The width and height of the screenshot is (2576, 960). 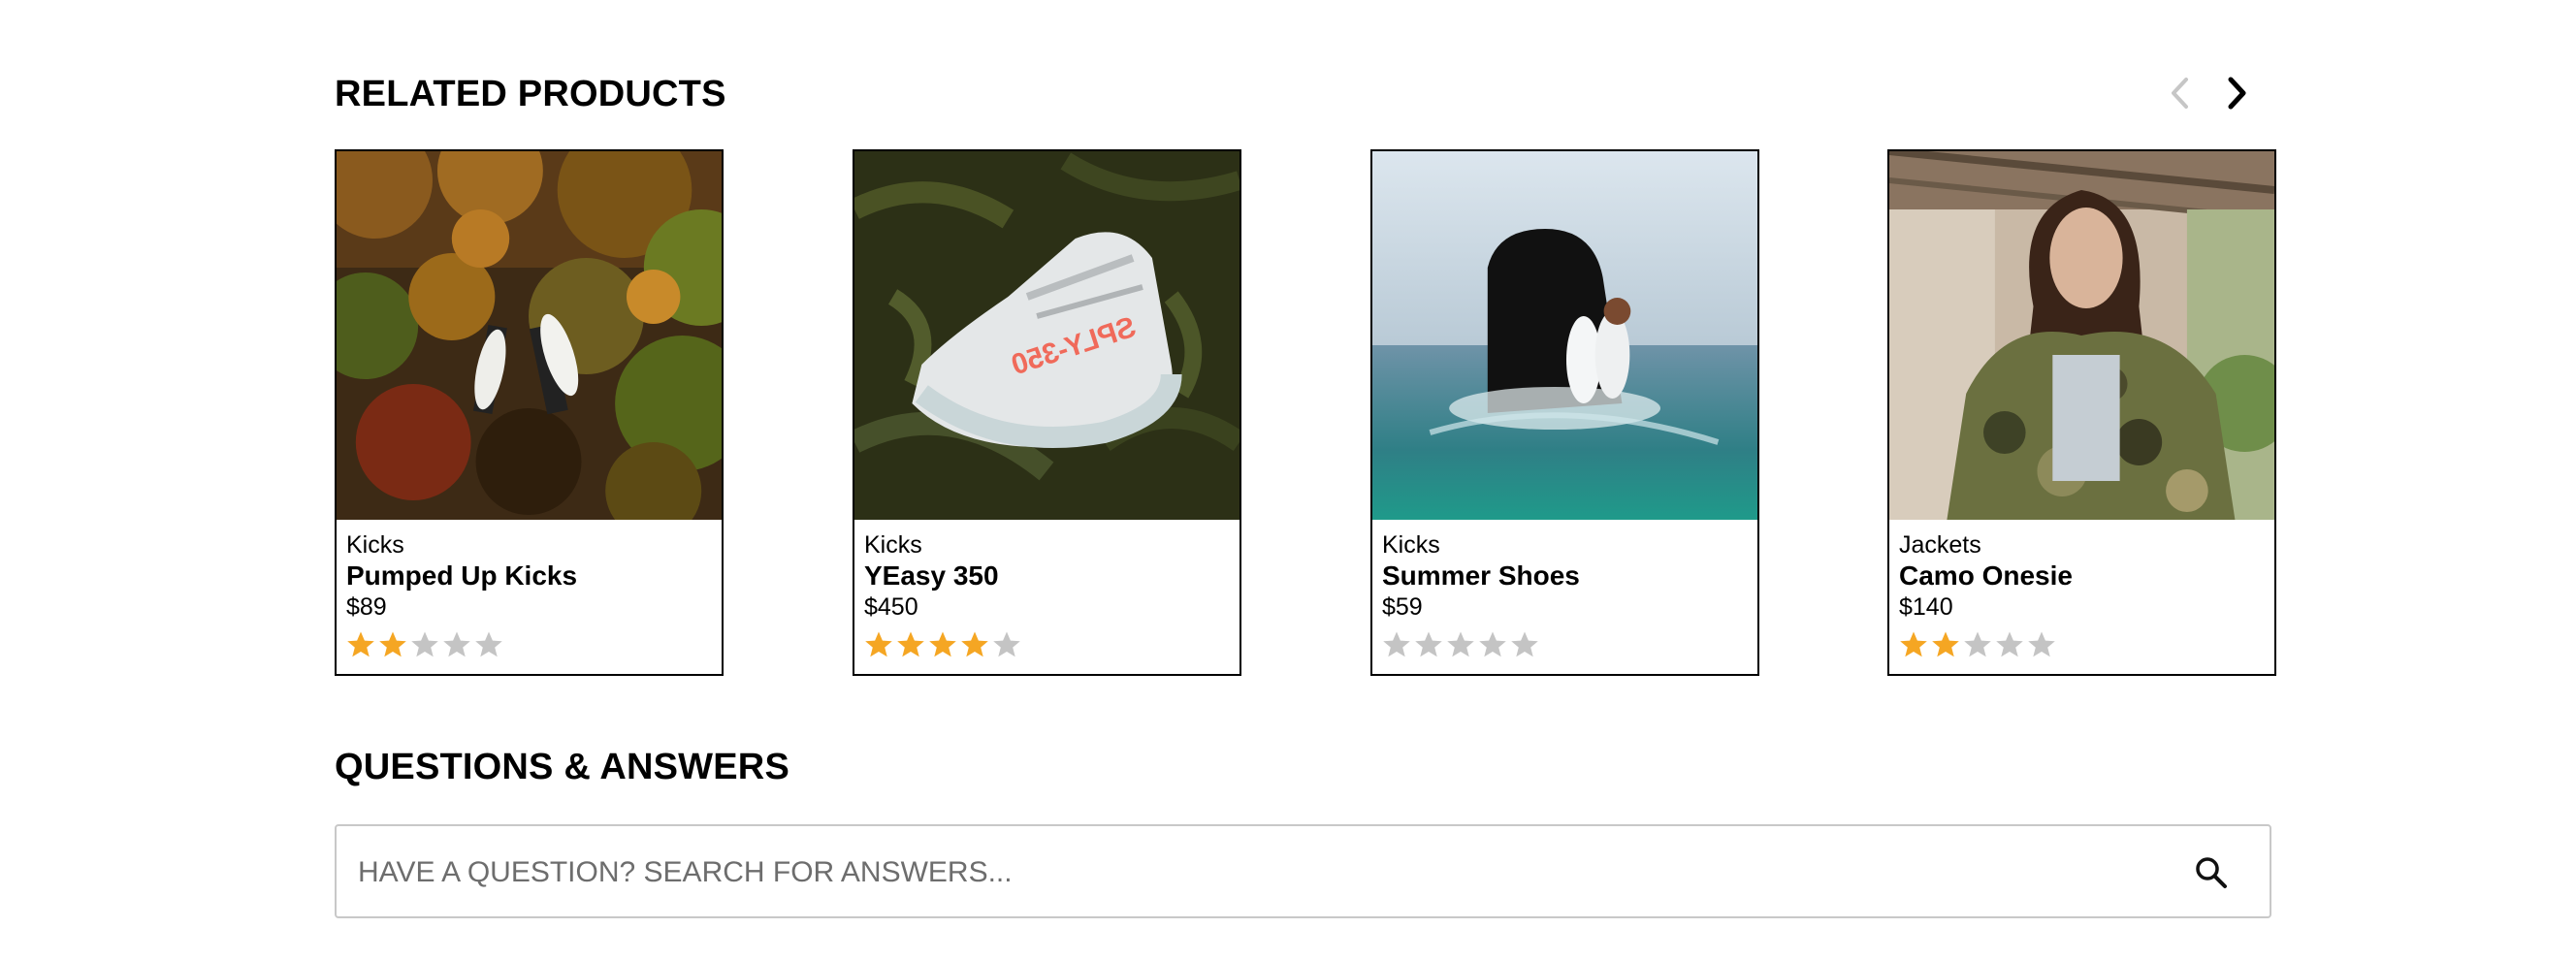 What do you see at coordinates (366, 607) in the screenshot?
I see `product-price: $89` at bounding box center [366, 607].